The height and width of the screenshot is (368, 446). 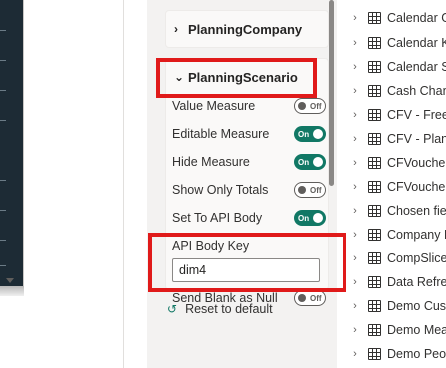 I want to click on property-editable-measure: Editable Measure On, so click(x=249, y=134).